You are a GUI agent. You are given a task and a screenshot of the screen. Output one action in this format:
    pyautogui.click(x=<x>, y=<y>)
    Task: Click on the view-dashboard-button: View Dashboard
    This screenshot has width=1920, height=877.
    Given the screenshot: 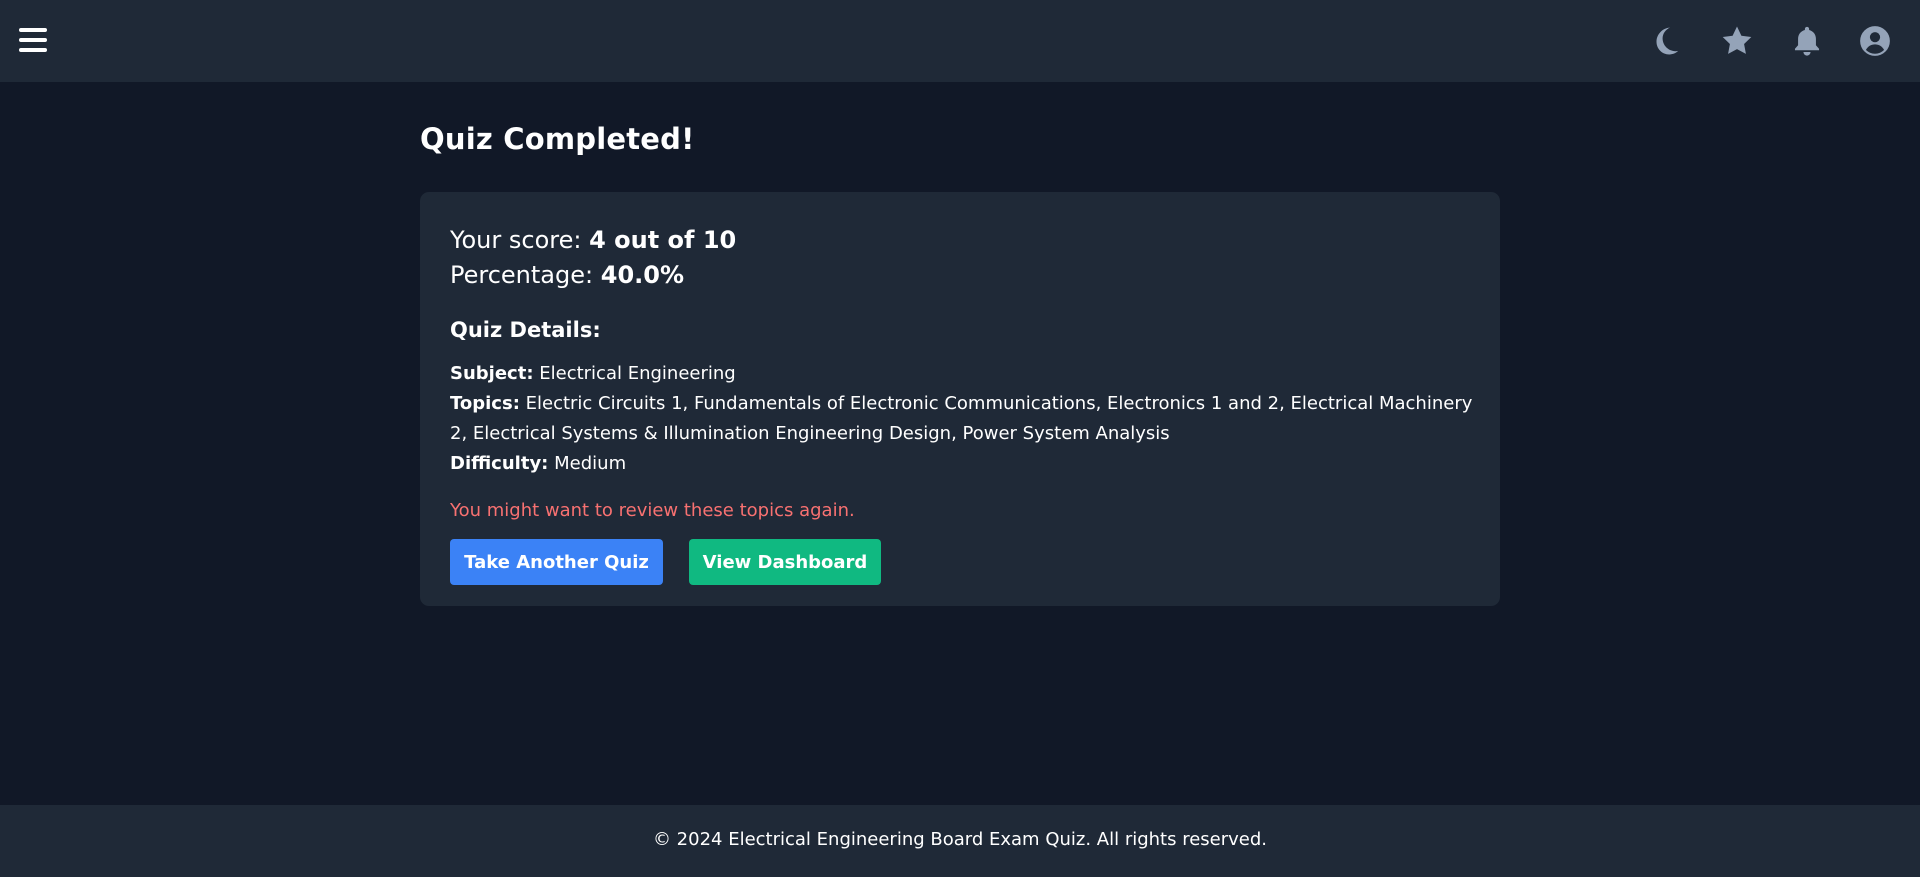 What is the action you would take?
    pyautogui.click(x=785, y=562)
    